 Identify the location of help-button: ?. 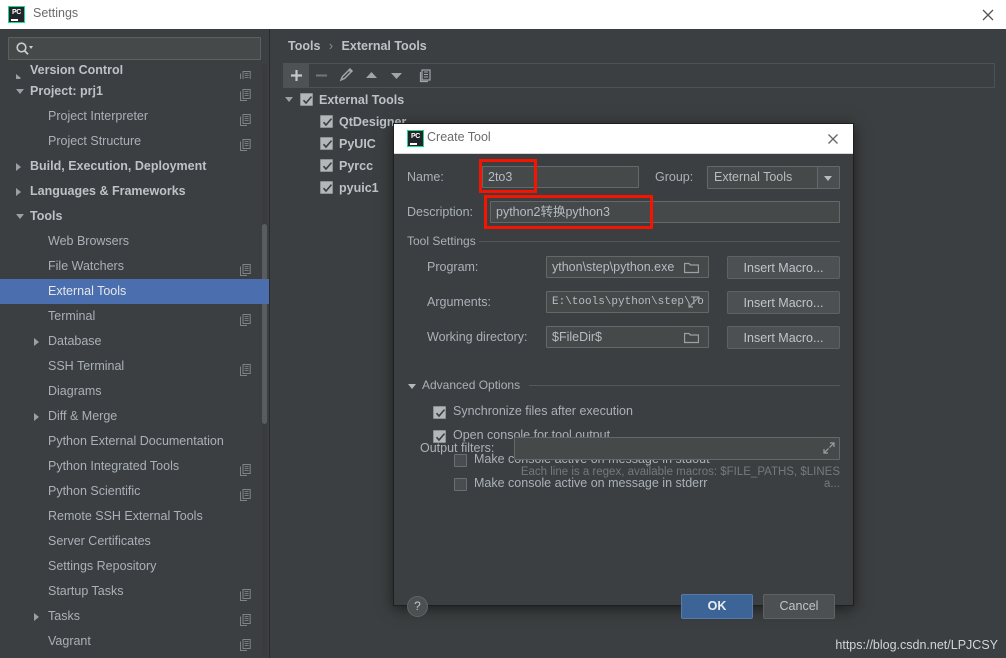
(417, 606).